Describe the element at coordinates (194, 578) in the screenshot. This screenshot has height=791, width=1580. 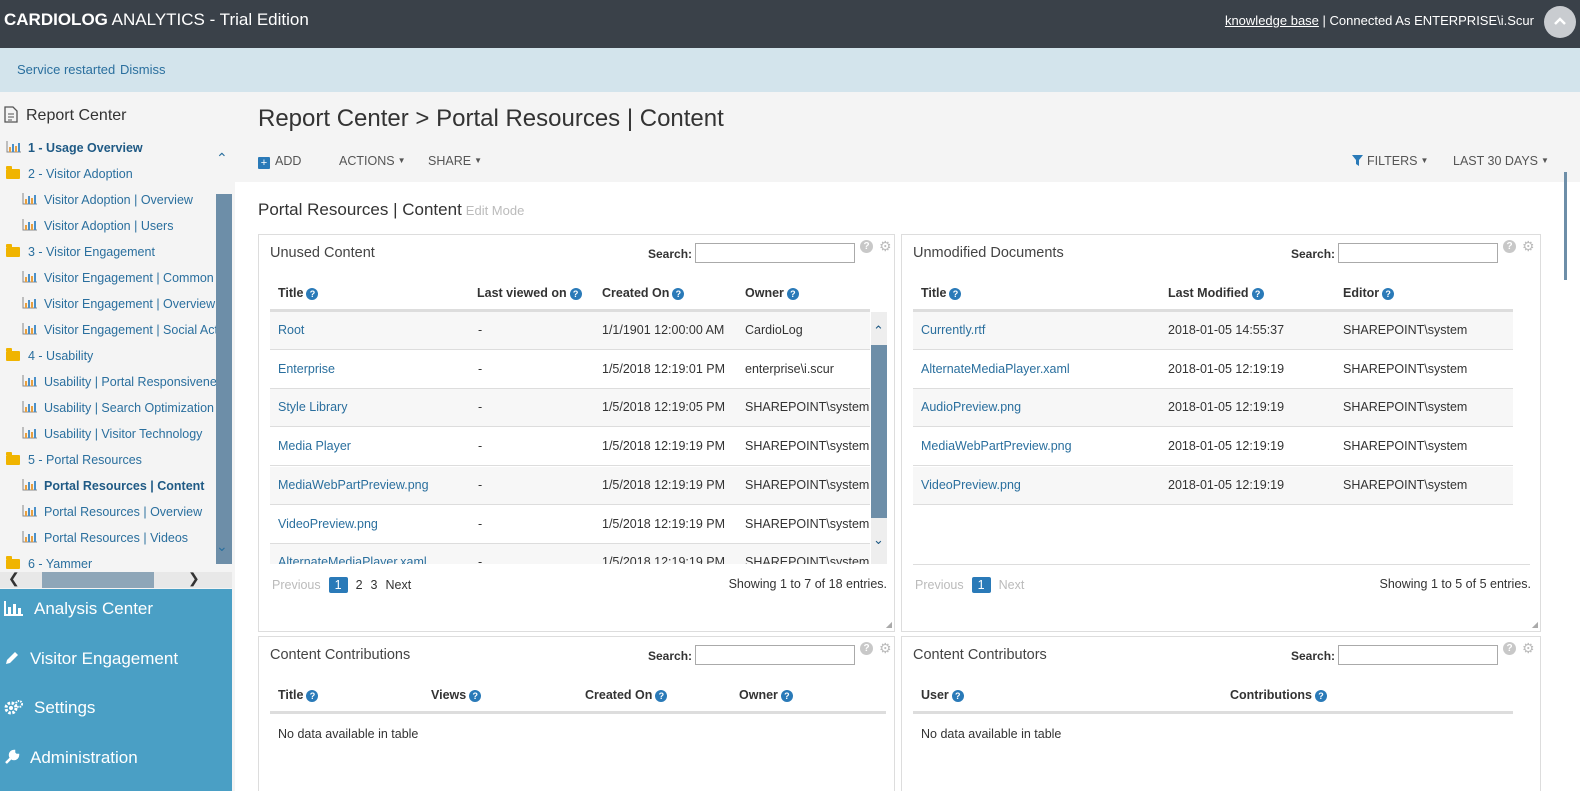
I see `scroll-right-icon: ❯` at that location.